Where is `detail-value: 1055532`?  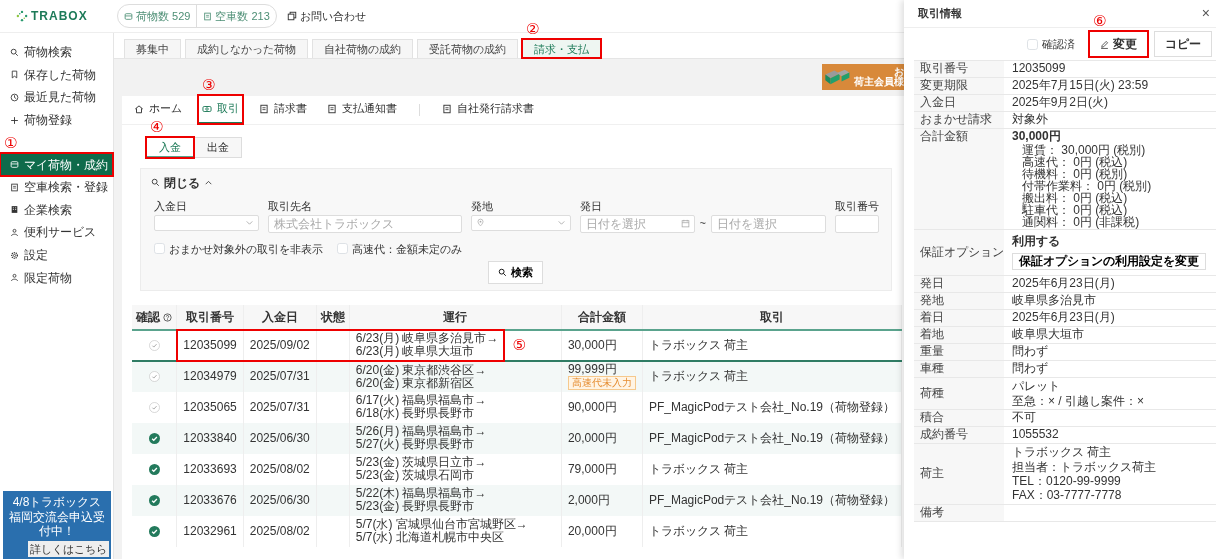 detail-value: 1055532 is located at coordinates (1035, 435).